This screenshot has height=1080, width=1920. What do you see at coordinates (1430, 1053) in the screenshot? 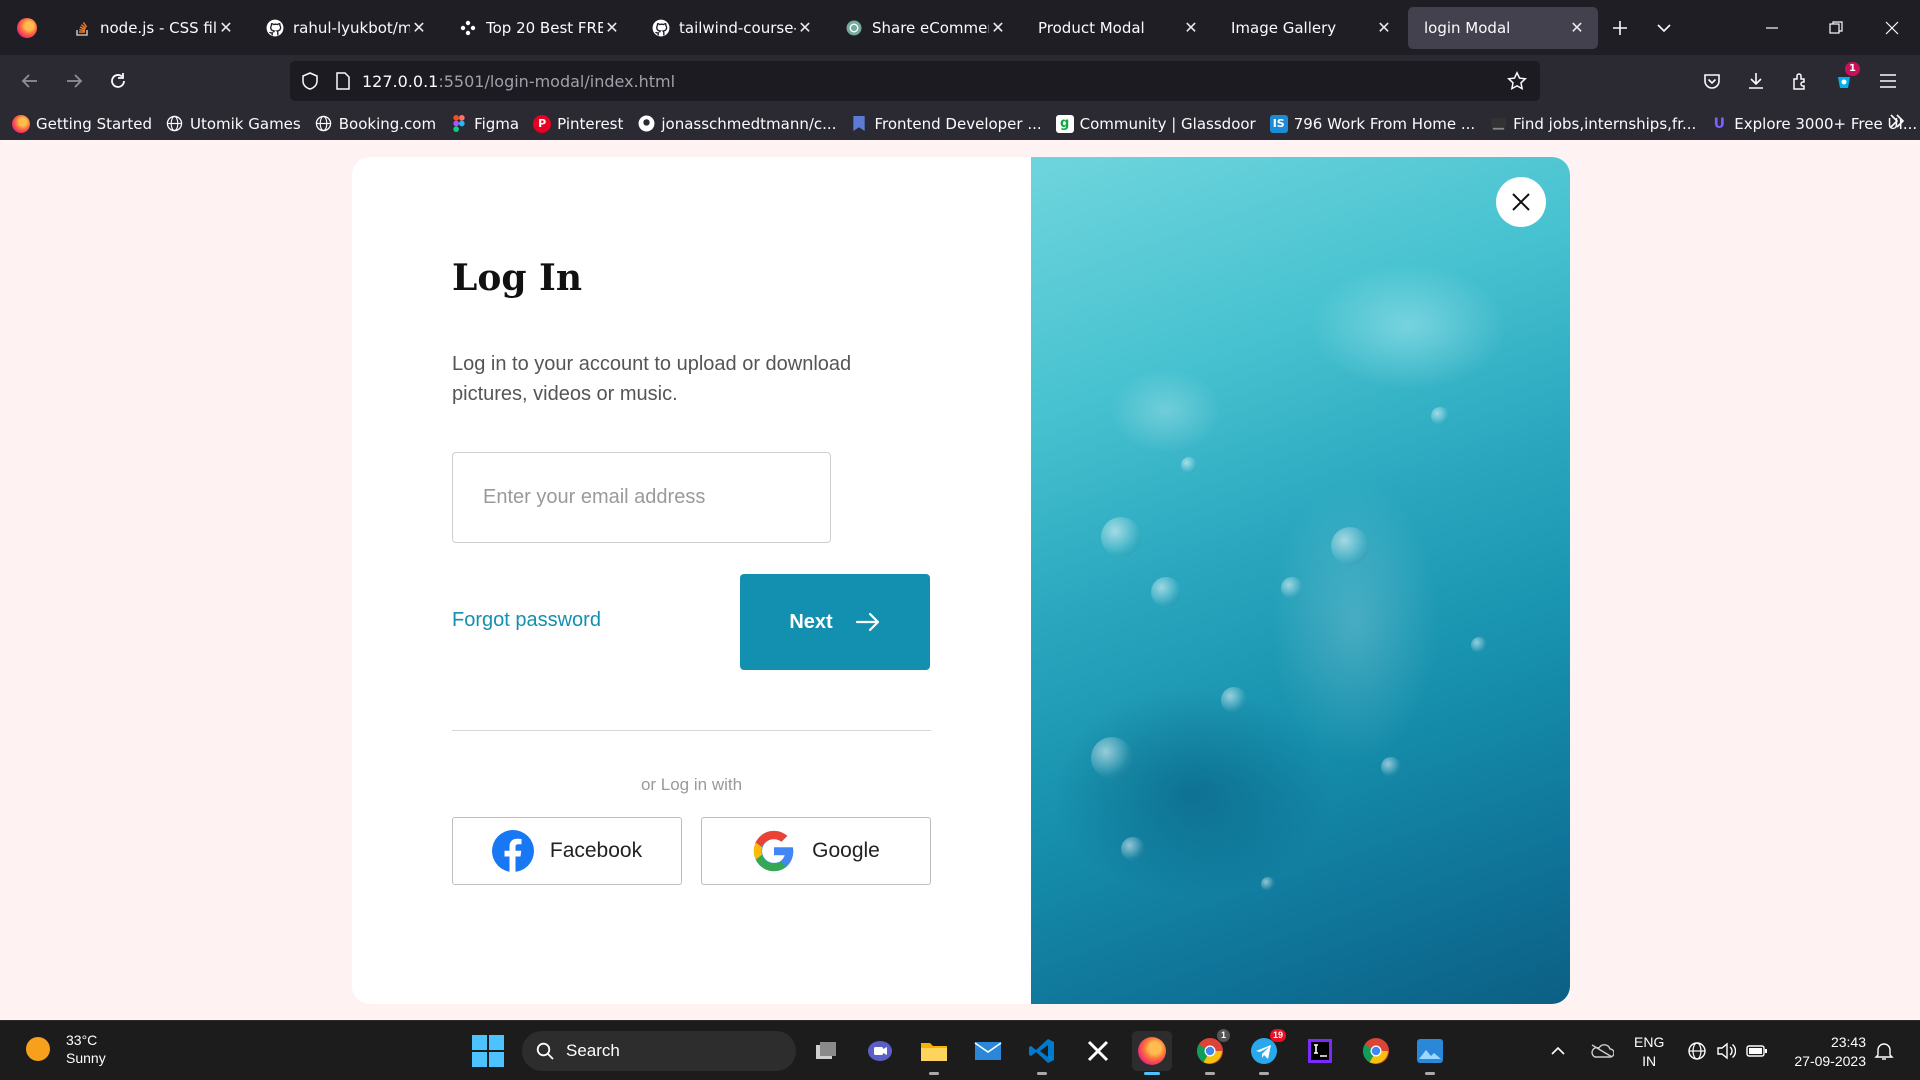
I see `photos-icon` at bounding box center [1430, 1053].